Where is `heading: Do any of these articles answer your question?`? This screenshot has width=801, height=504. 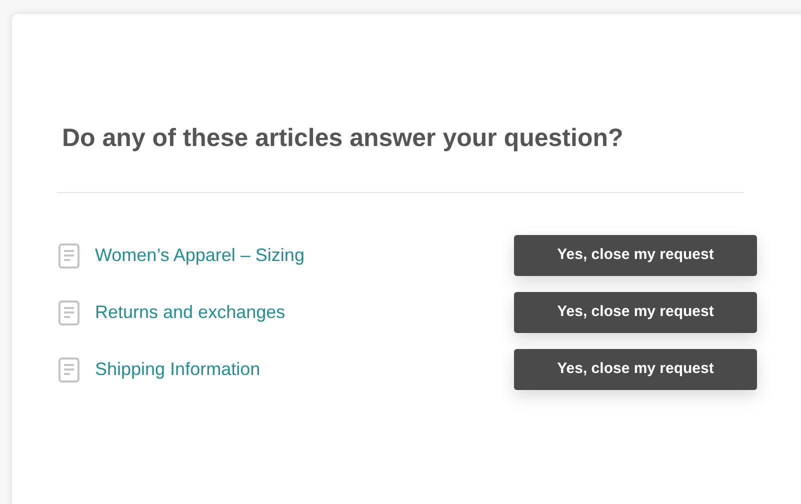 heading: Do any of these articles answer your question? is located at coordinates (343, 138).